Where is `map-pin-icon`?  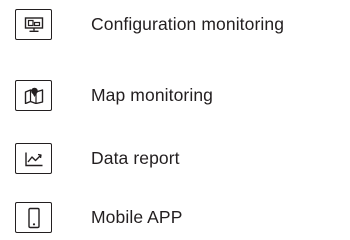
map-pin-icon is located at coordinates (33, 95).